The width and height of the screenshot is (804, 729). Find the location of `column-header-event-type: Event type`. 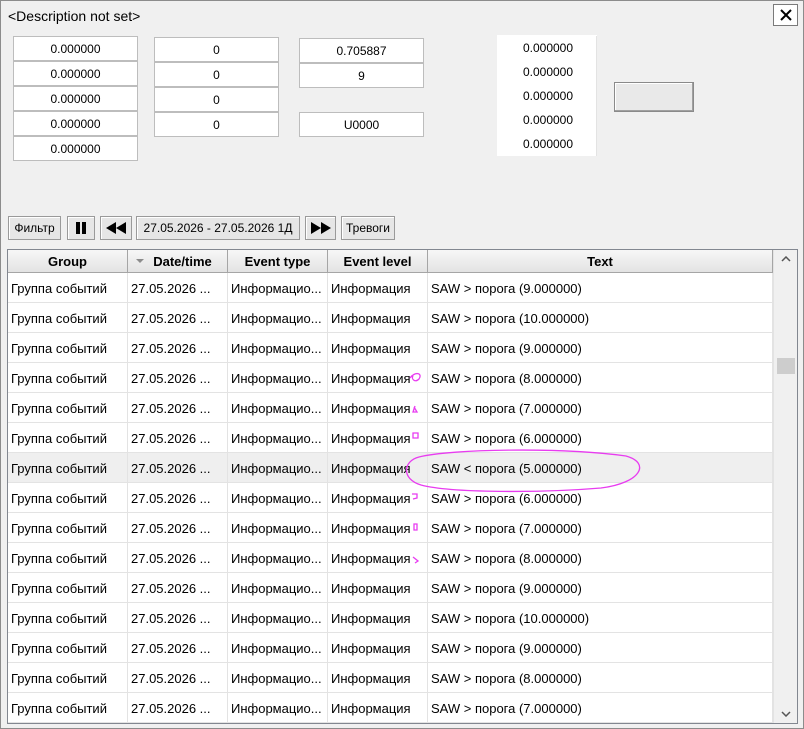

column-header-event-type: Event type is located at coordinates (278, 261).